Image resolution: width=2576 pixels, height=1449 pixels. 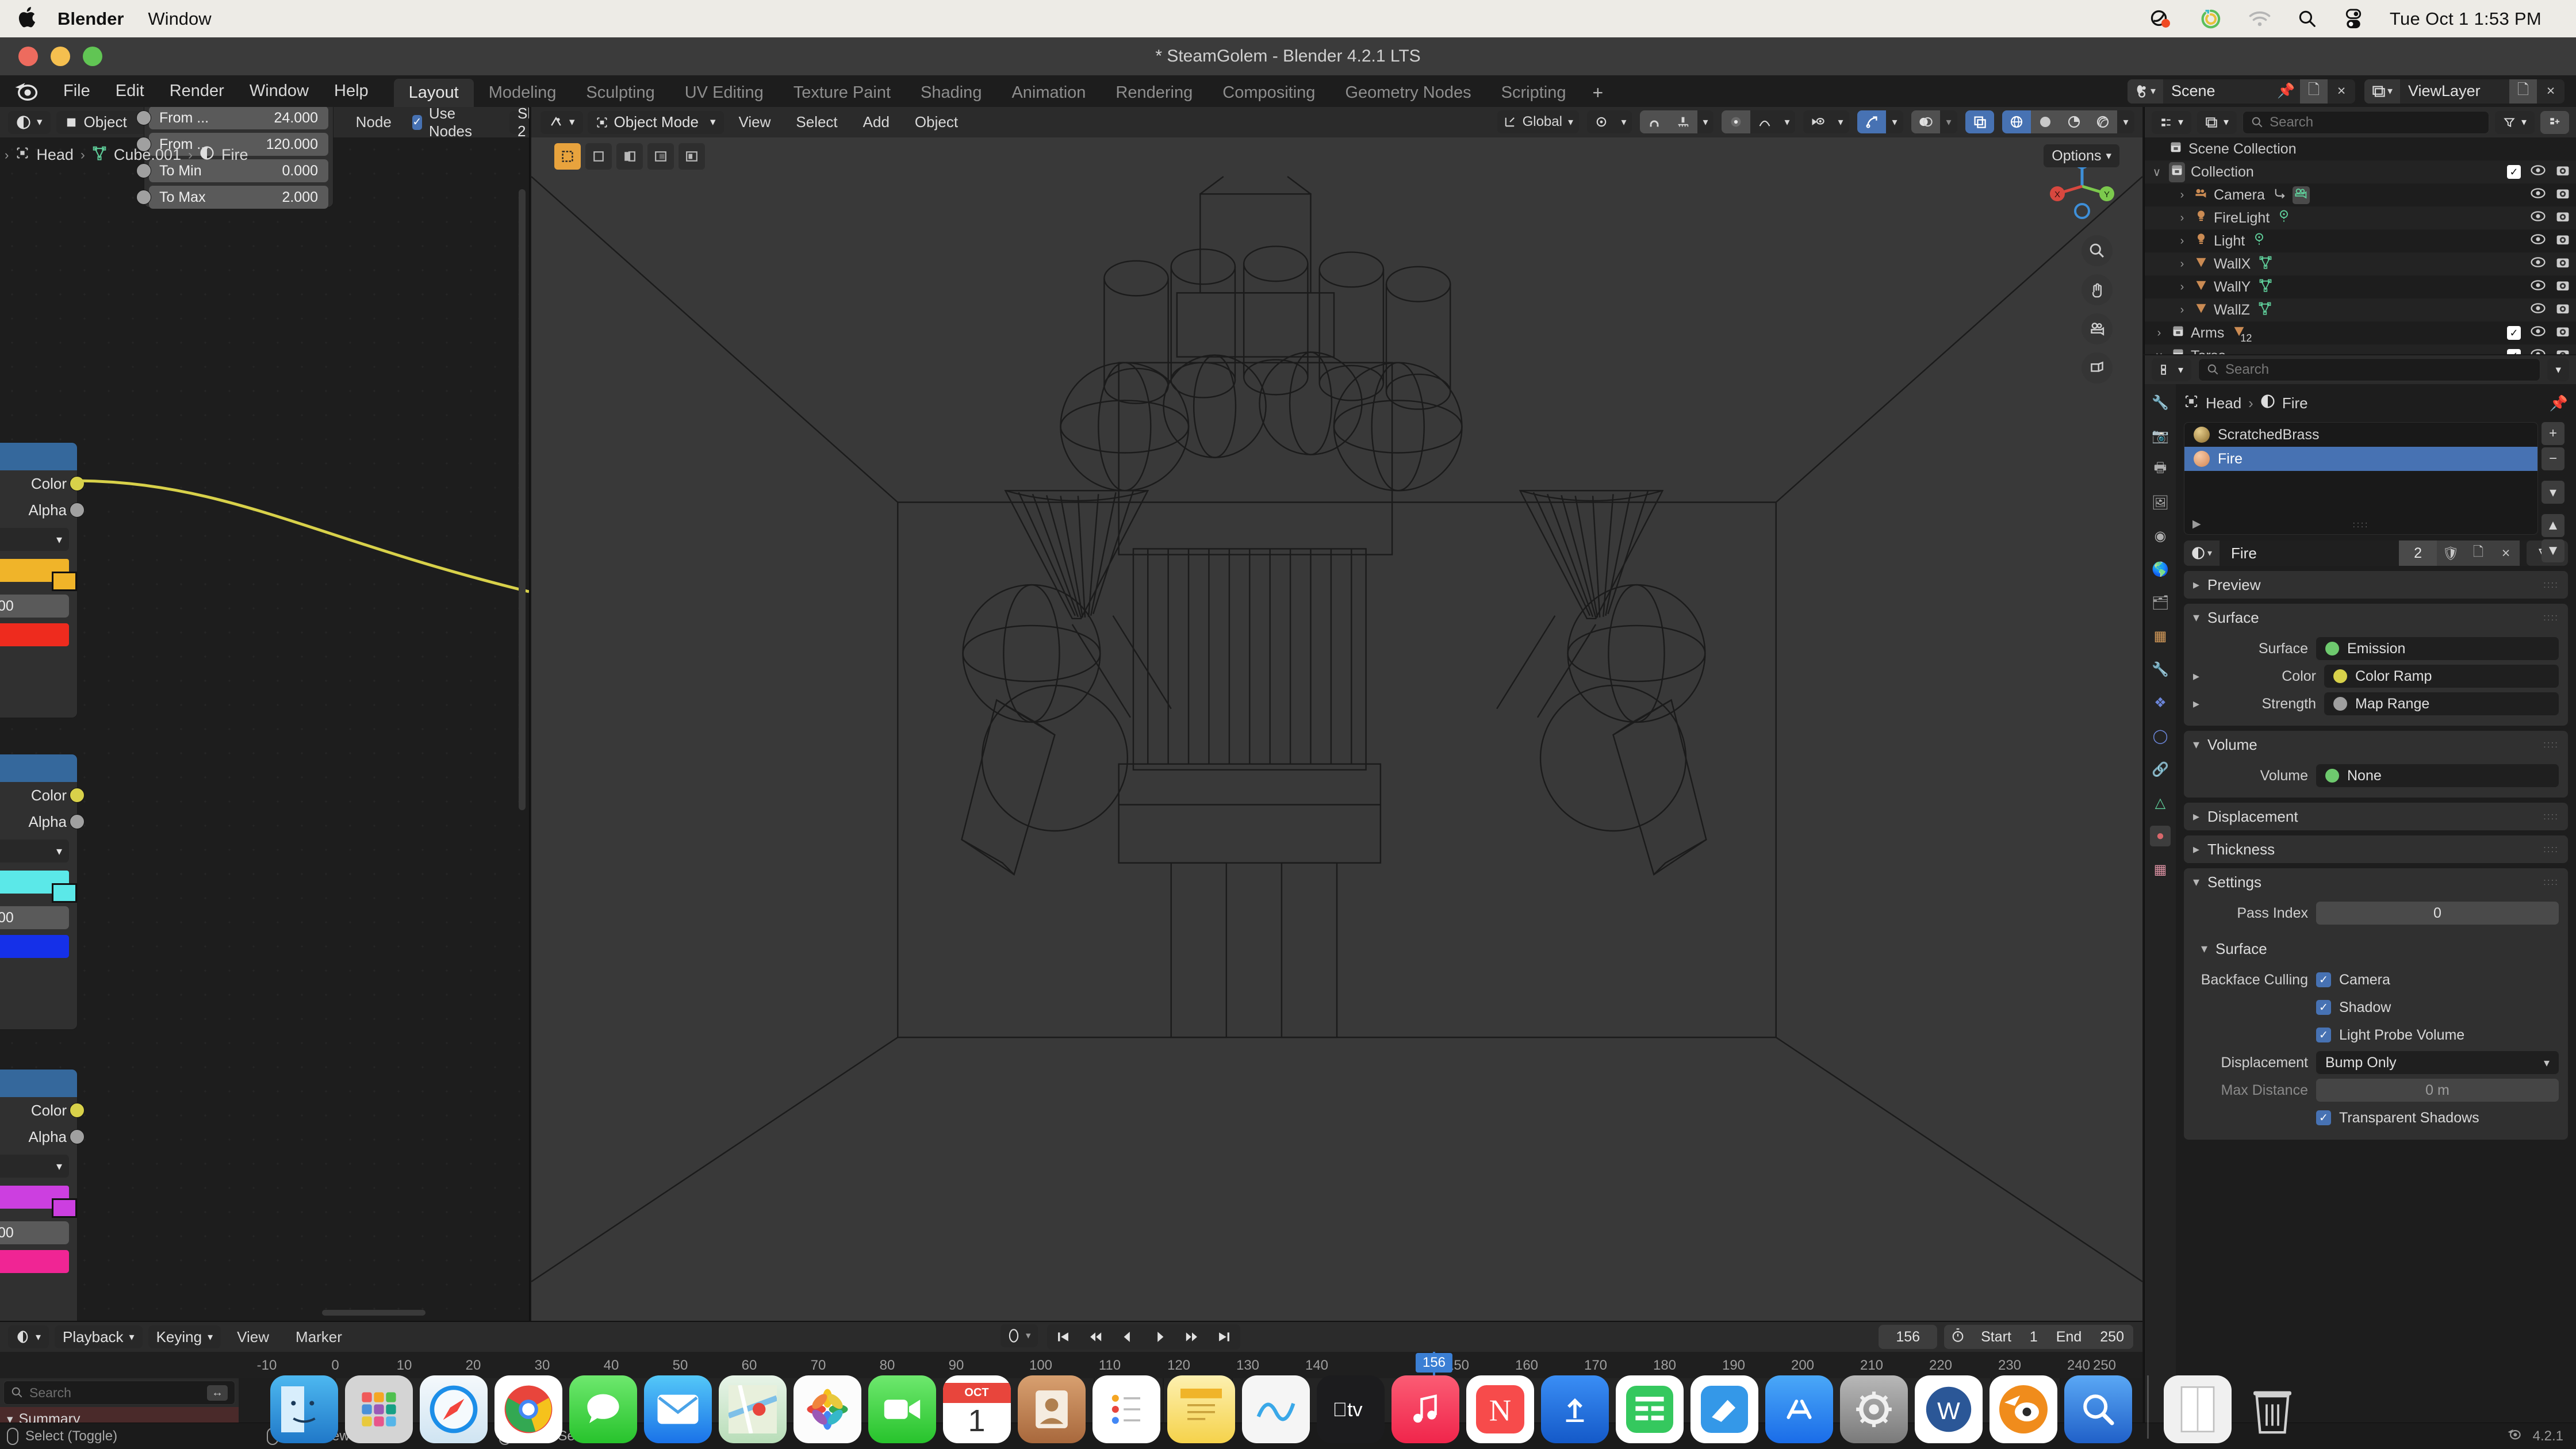 What do you see at coordinates (42, 1137) in the screenshot?
I see `color-ramp-3-output-alpha: Alpha` at bounding box center [42, 1137].